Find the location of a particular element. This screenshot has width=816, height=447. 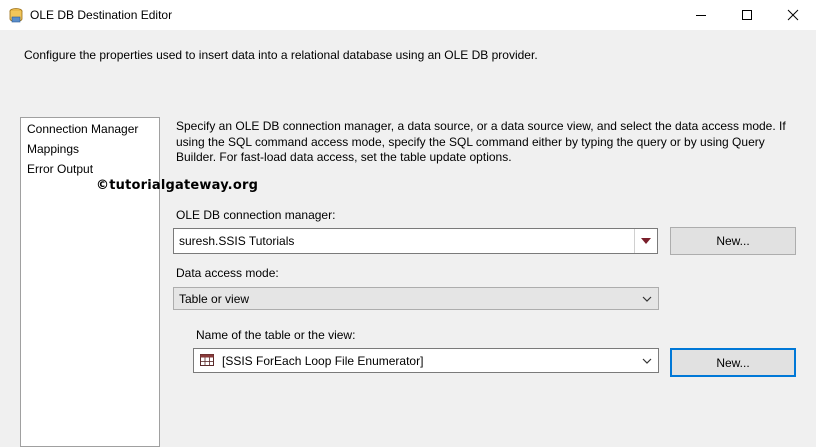

table-icon is located at coordinates (207, 361).